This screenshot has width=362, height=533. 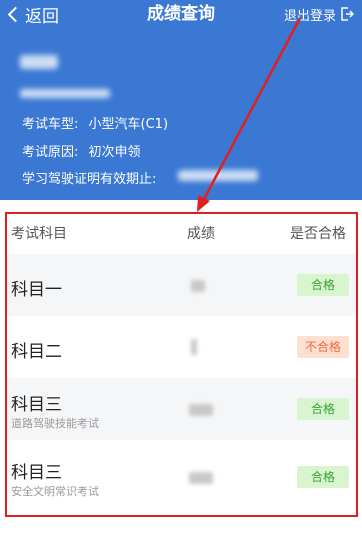 What do you see at coordinates (50, 124) in the screenshot?
I see `car-type-label: 考试车型:` at bounding box center [50, 124].